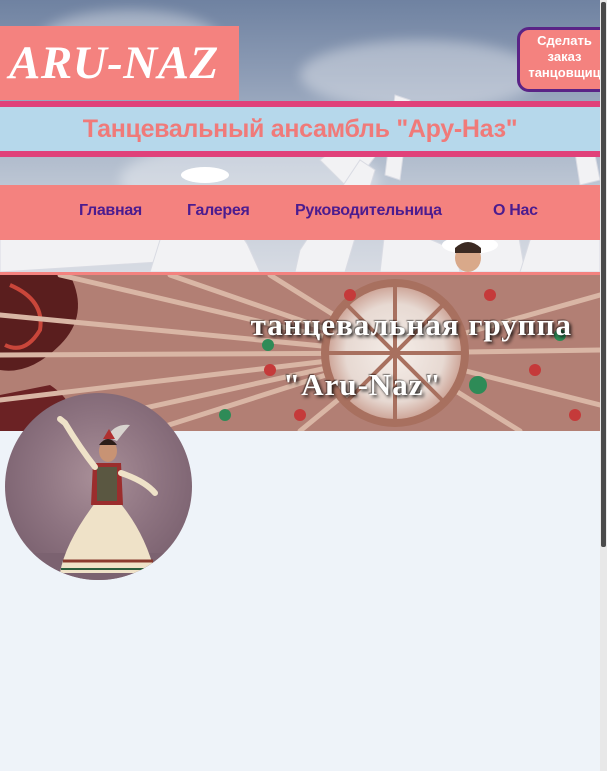  Describe the element at coordinates (362, 384) in the screenshot. I see `banner-title-line2: "Aru-Naz"` at that location.